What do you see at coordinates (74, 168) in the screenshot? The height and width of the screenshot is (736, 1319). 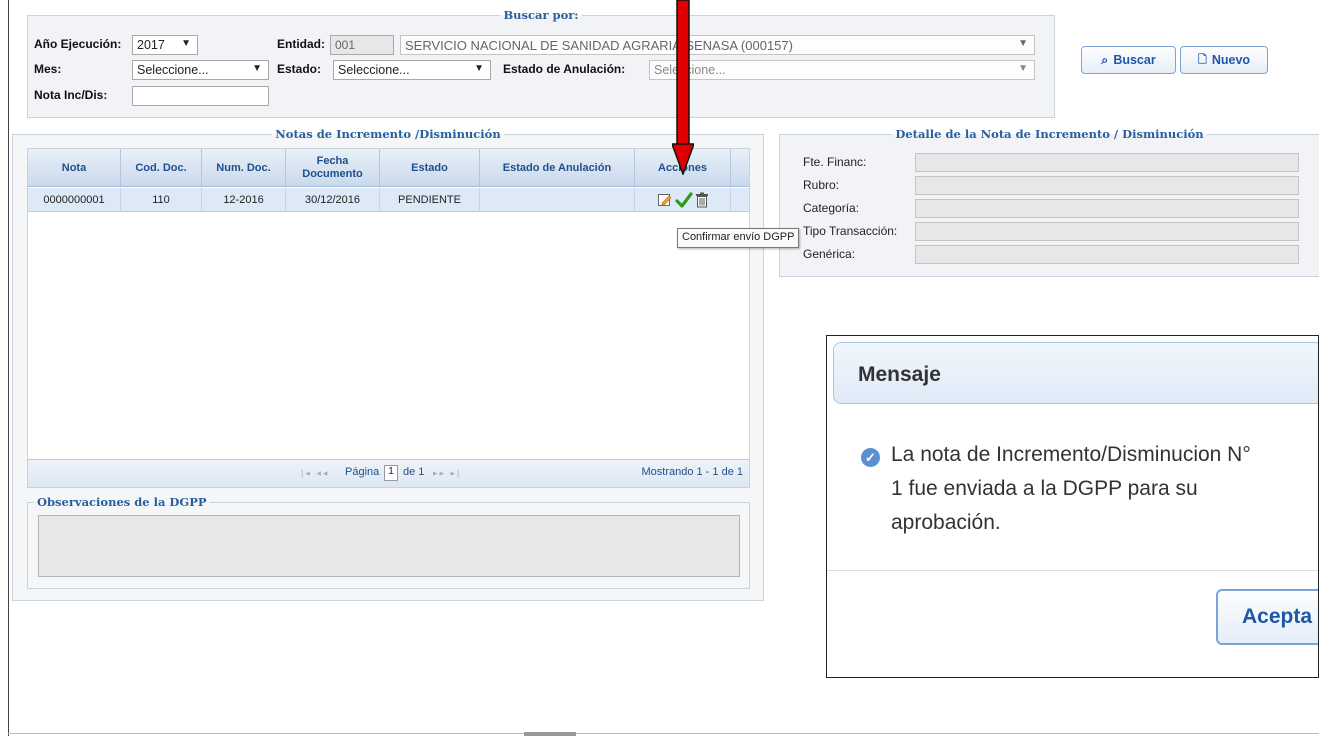 I see `col-nota: Nota` at bounding box center [74, 168].